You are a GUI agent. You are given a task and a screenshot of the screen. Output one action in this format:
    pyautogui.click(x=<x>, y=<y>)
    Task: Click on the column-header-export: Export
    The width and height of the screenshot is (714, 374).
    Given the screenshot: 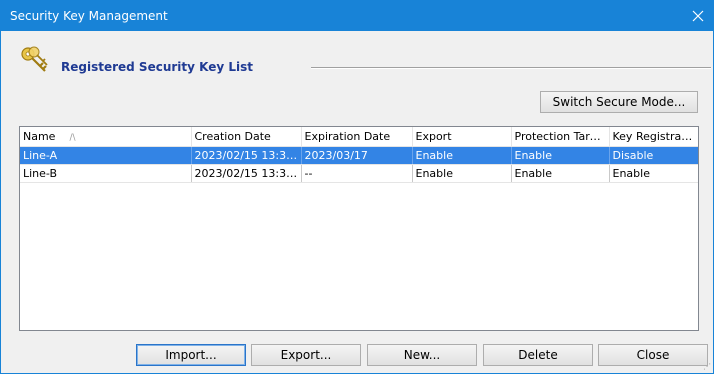 What is the action you would take?
    pyautogui.click(x=462, y=137)
    